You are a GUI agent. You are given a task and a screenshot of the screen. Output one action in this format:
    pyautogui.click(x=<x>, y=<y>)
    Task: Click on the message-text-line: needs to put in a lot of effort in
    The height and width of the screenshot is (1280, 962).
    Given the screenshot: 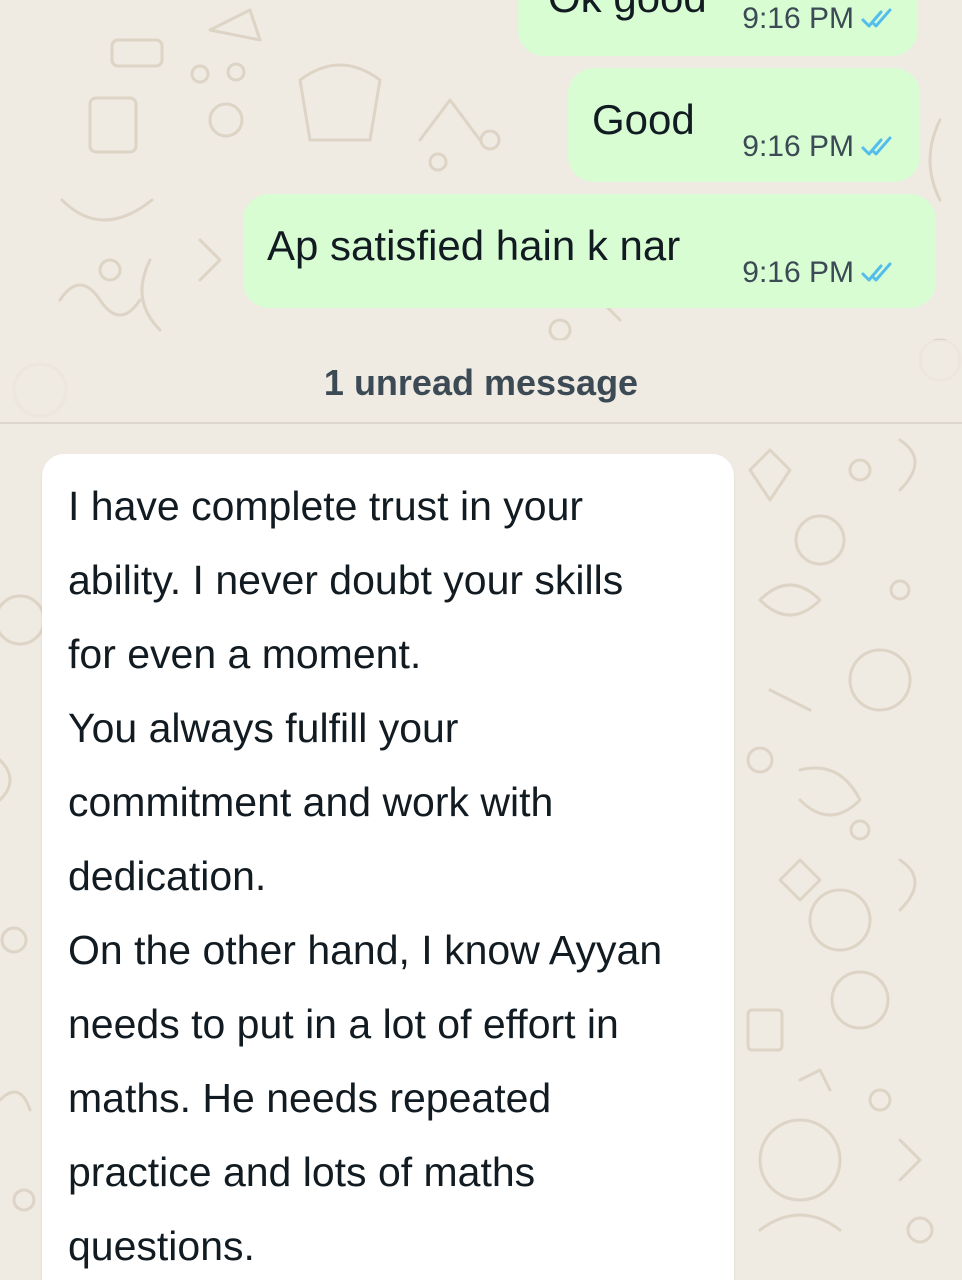 What is the action you would take?
    pyautogui.click(x=343, y=1024)
    